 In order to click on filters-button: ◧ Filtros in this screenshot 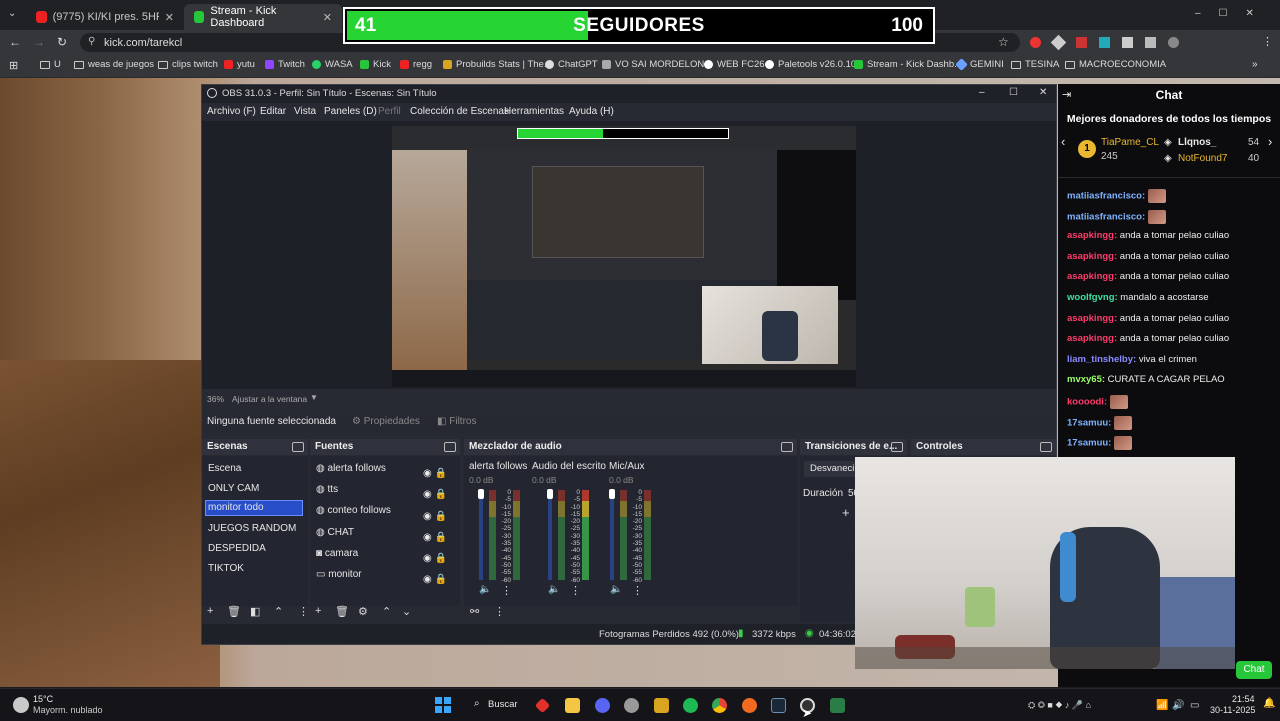, I will do `click(456, 421)`.